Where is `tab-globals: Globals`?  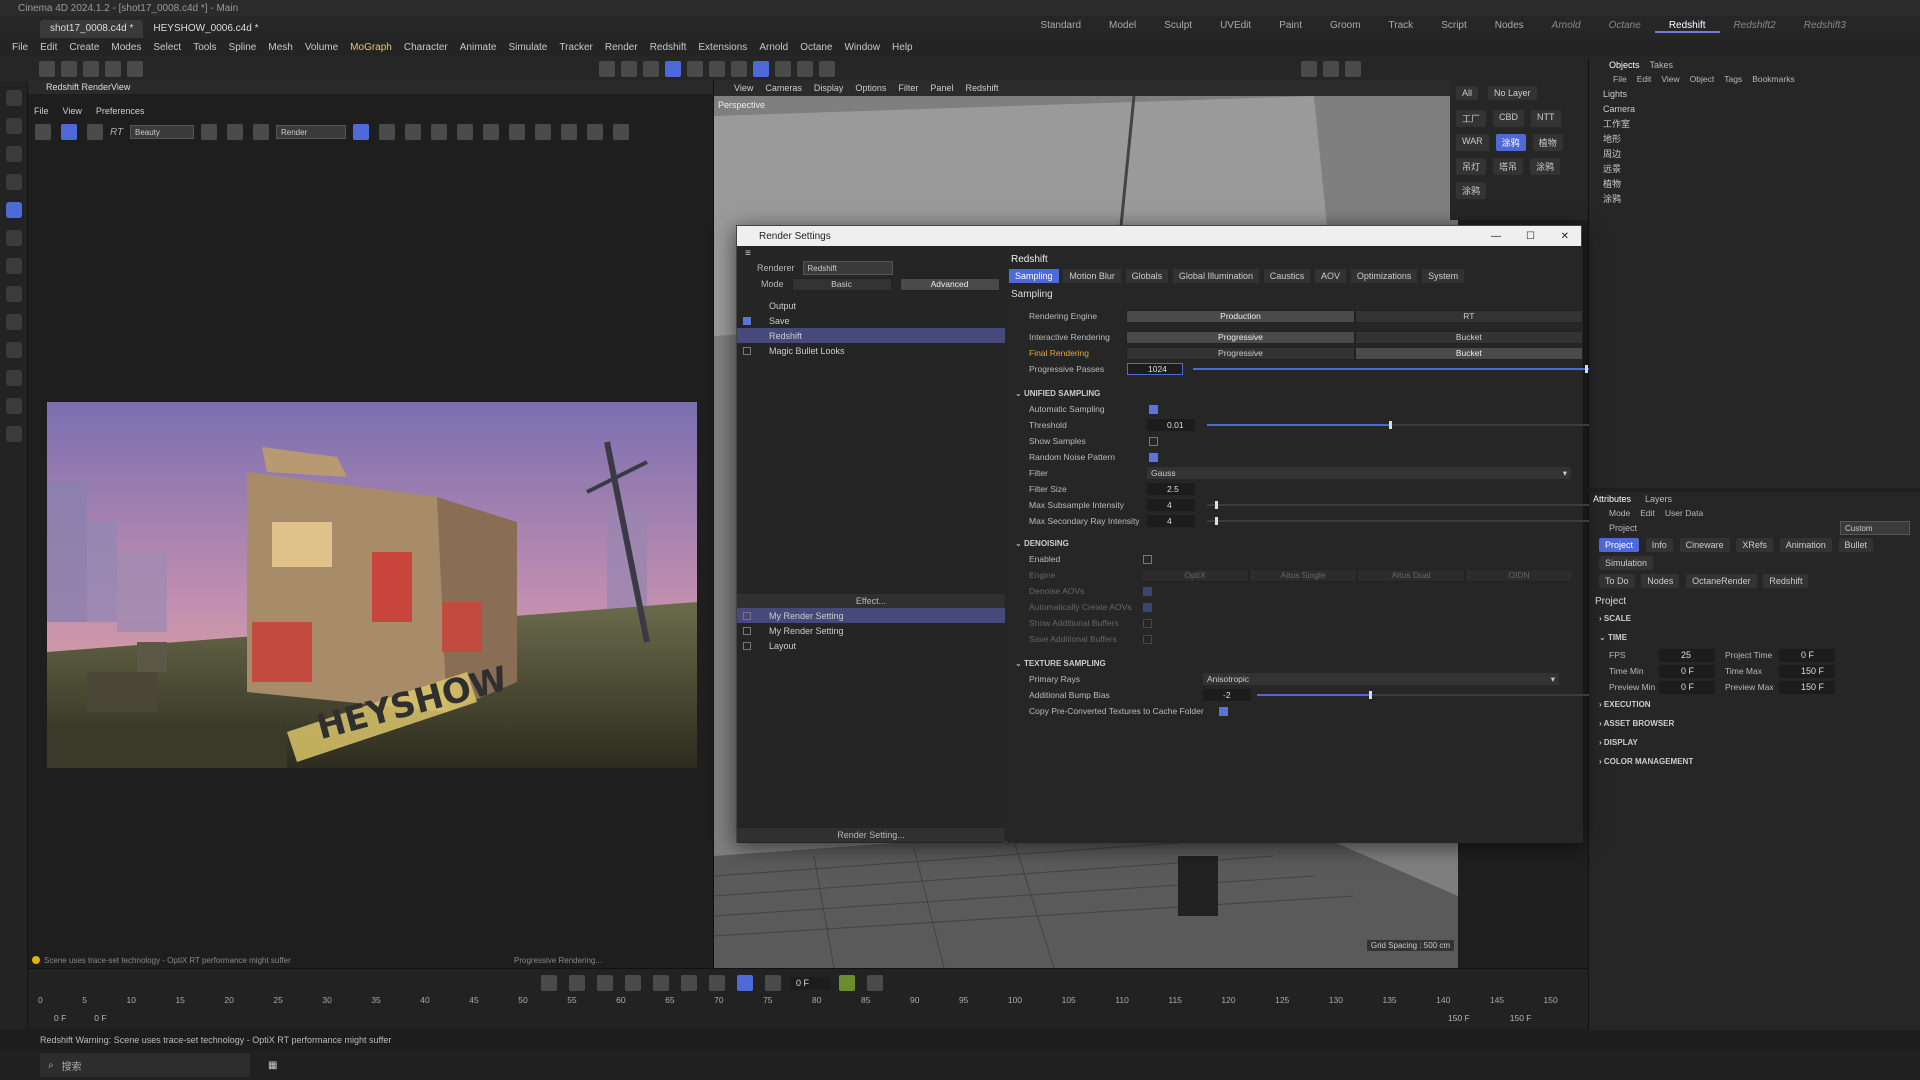 tab-globals: Globals is located at coordinates (1147, 276).